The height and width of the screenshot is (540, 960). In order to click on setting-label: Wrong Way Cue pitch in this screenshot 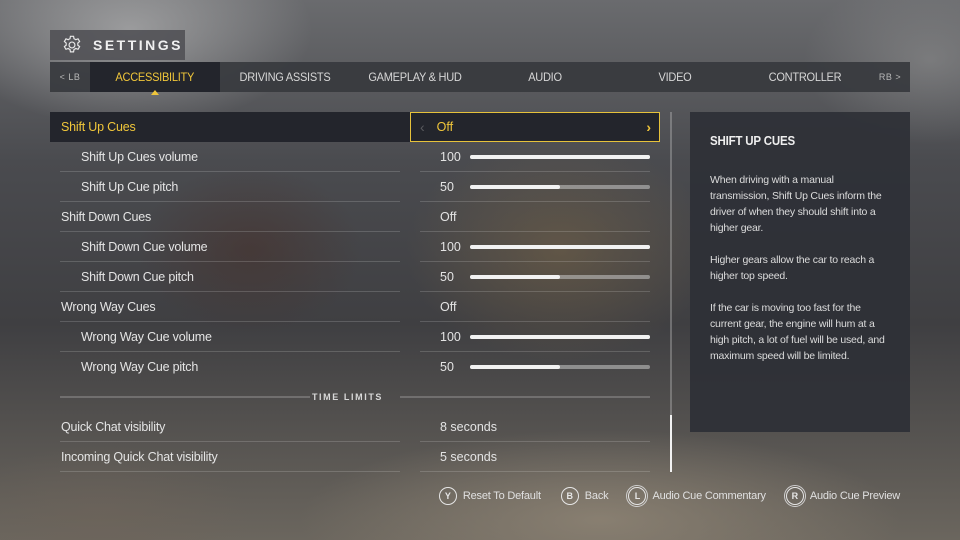, I will do `click(140, 367)`.